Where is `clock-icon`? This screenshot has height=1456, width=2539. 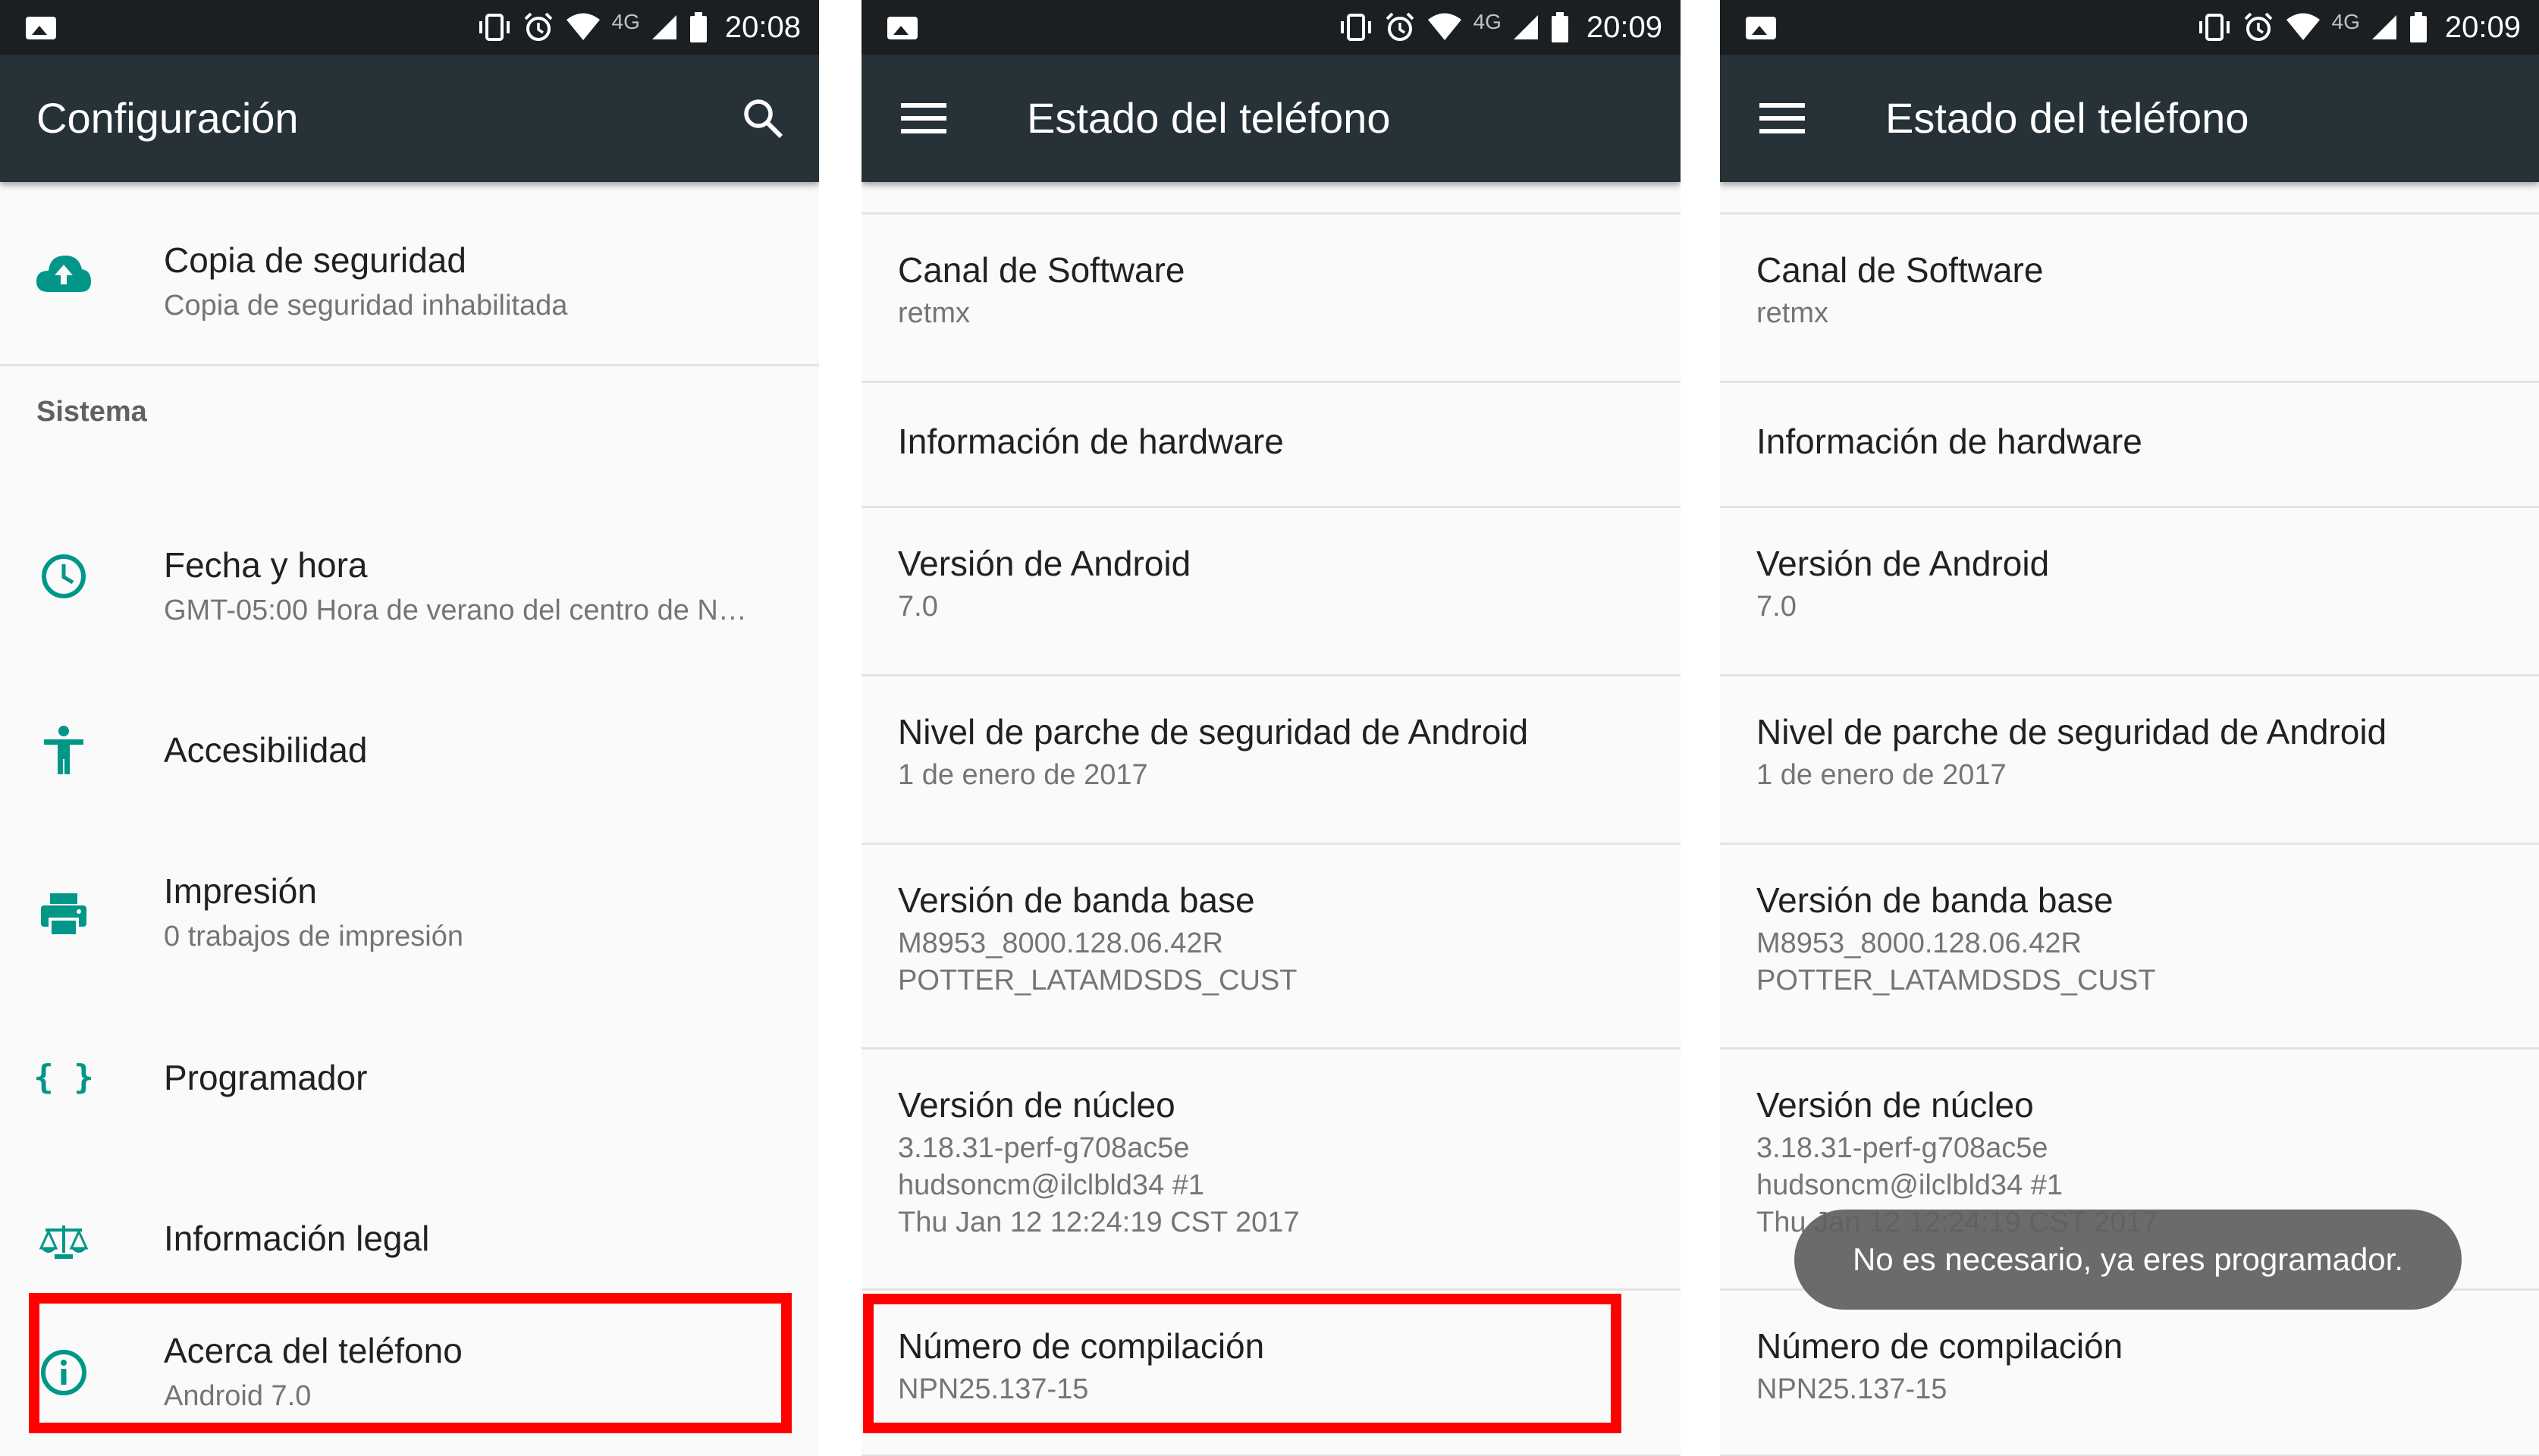
clock-icon is located at coordinates (64, 576).